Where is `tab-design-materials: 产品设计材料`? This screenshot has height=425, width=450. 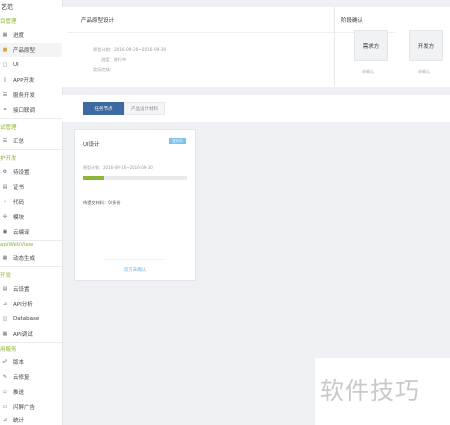 tab-design-materials: 产品设计材料 is located at coordinates (144, 108).